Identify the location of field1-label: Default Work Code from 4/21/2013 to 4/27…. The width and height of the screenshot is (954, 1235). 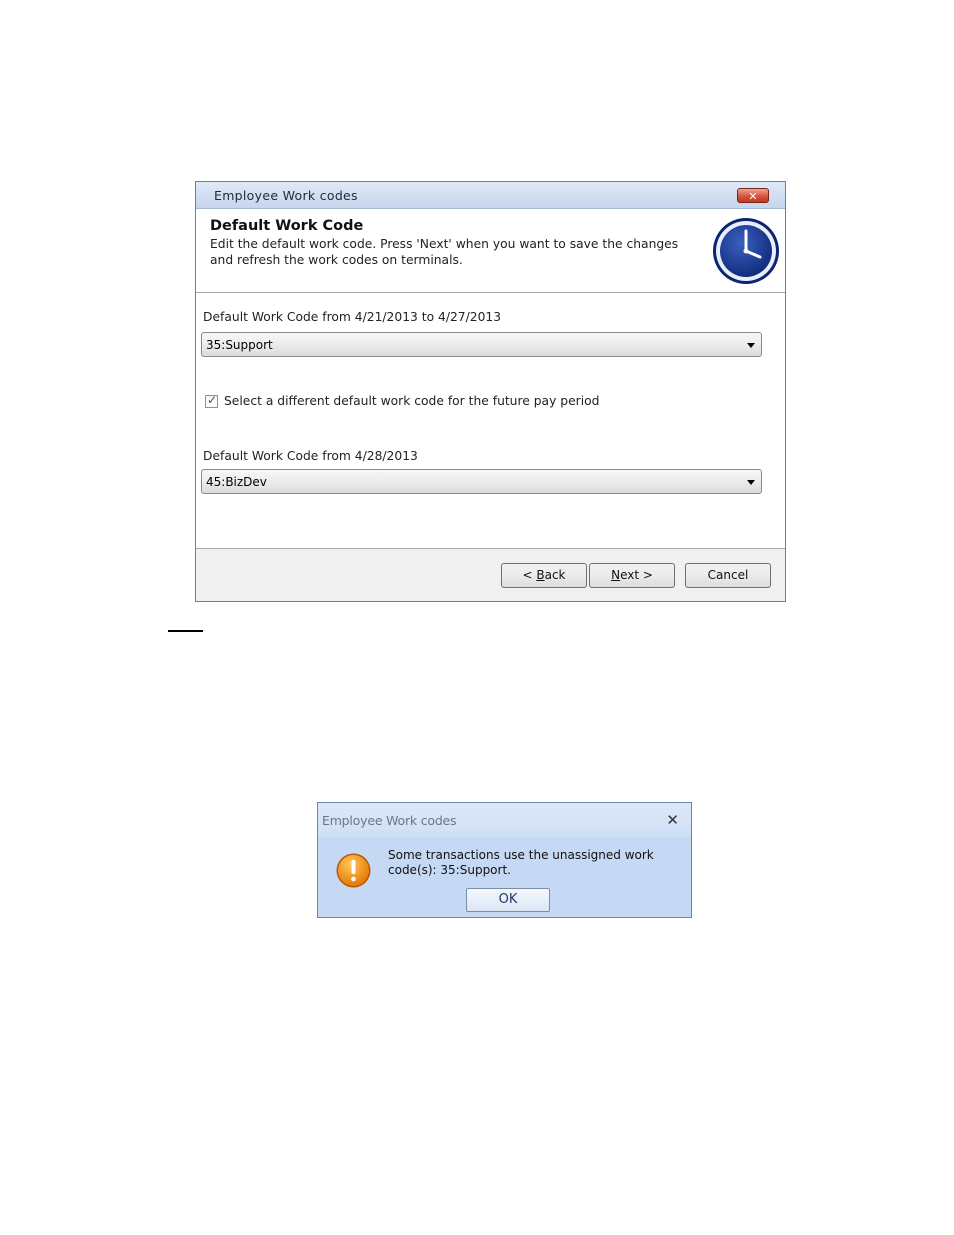
(352, 317).